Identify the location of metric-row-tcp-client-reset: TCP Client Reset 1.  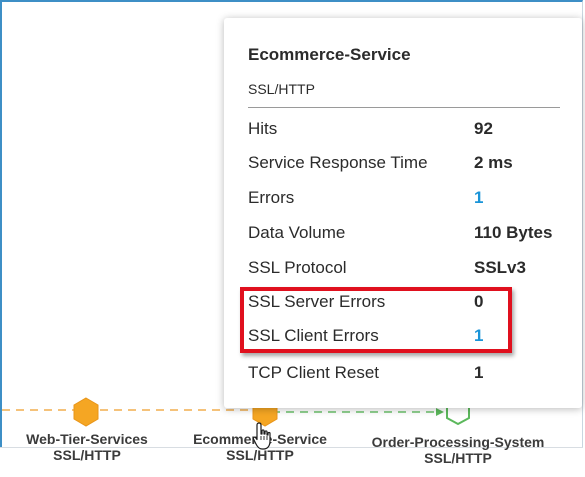
(408, 375).